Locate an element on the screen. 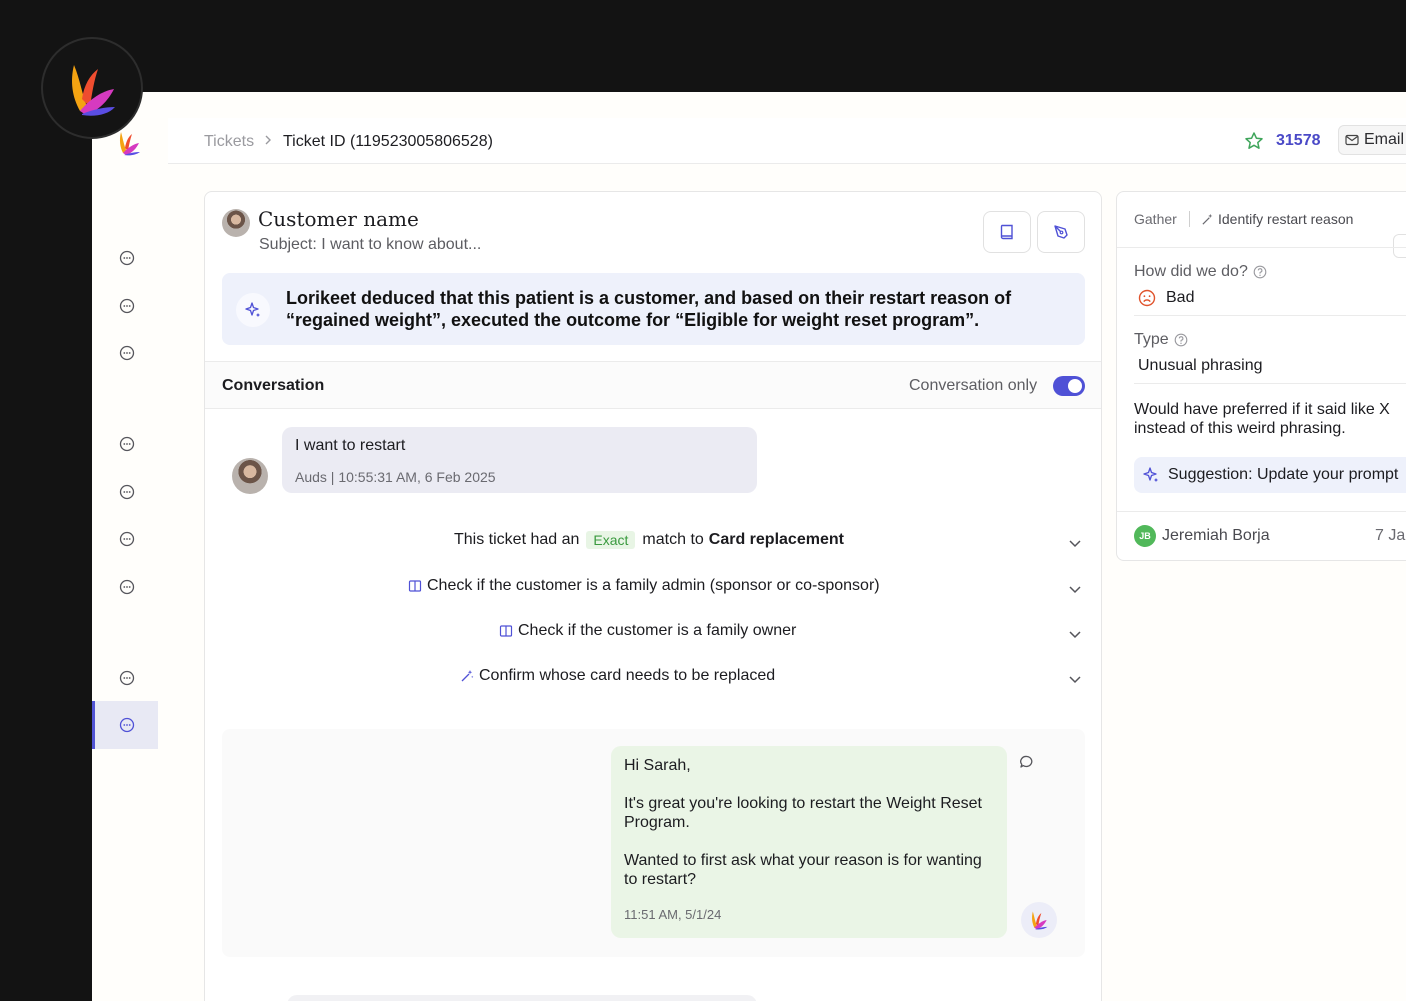 The width and height of the screenshot is (1406, 1001). suggestion-banner: Suggestion: Update your prompt is located at coordinates (1270, 475).